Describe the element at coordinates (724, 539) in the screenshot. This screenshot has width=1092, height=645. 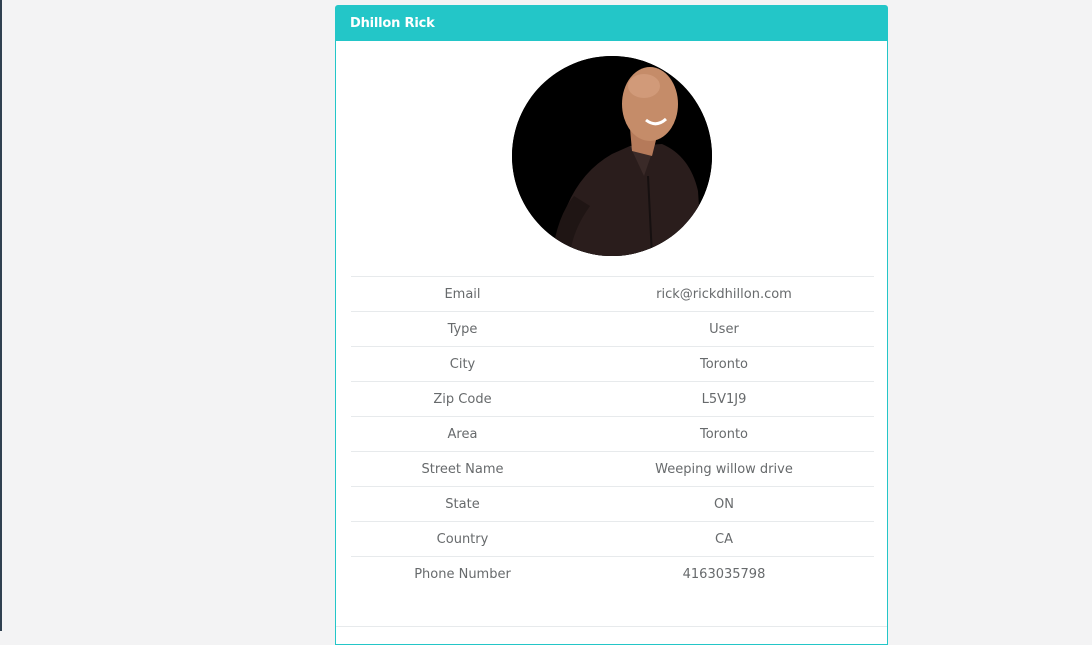
I see `detail-value: CA` at that location.